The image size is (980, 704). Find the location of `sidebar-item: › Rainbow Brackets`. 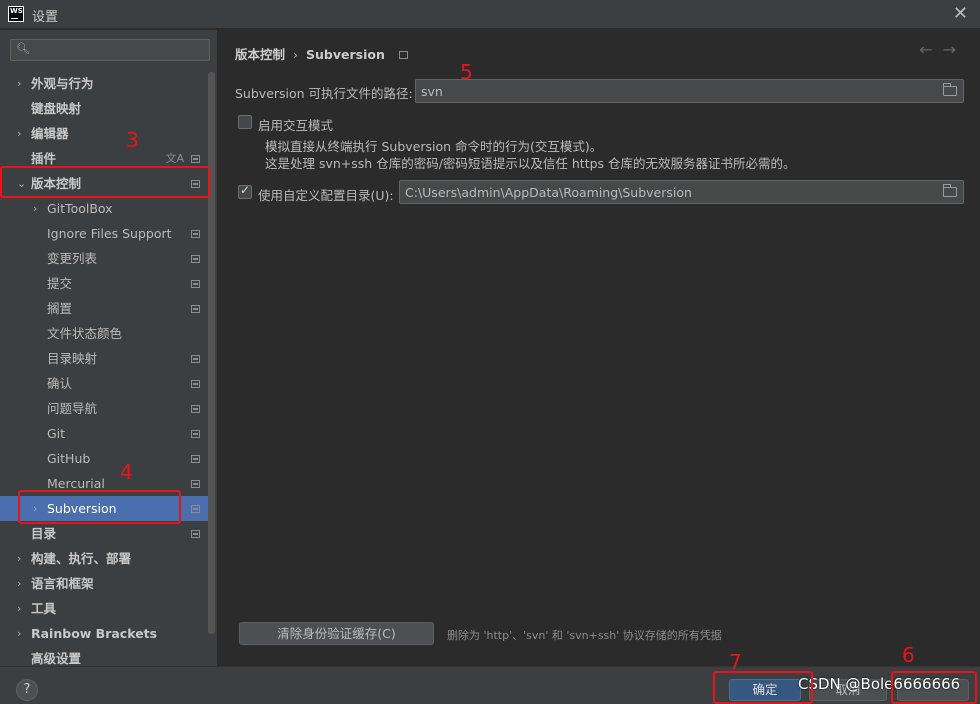

sidebar-item: › Rainbow Brackets is located at coordinates (104, 633).